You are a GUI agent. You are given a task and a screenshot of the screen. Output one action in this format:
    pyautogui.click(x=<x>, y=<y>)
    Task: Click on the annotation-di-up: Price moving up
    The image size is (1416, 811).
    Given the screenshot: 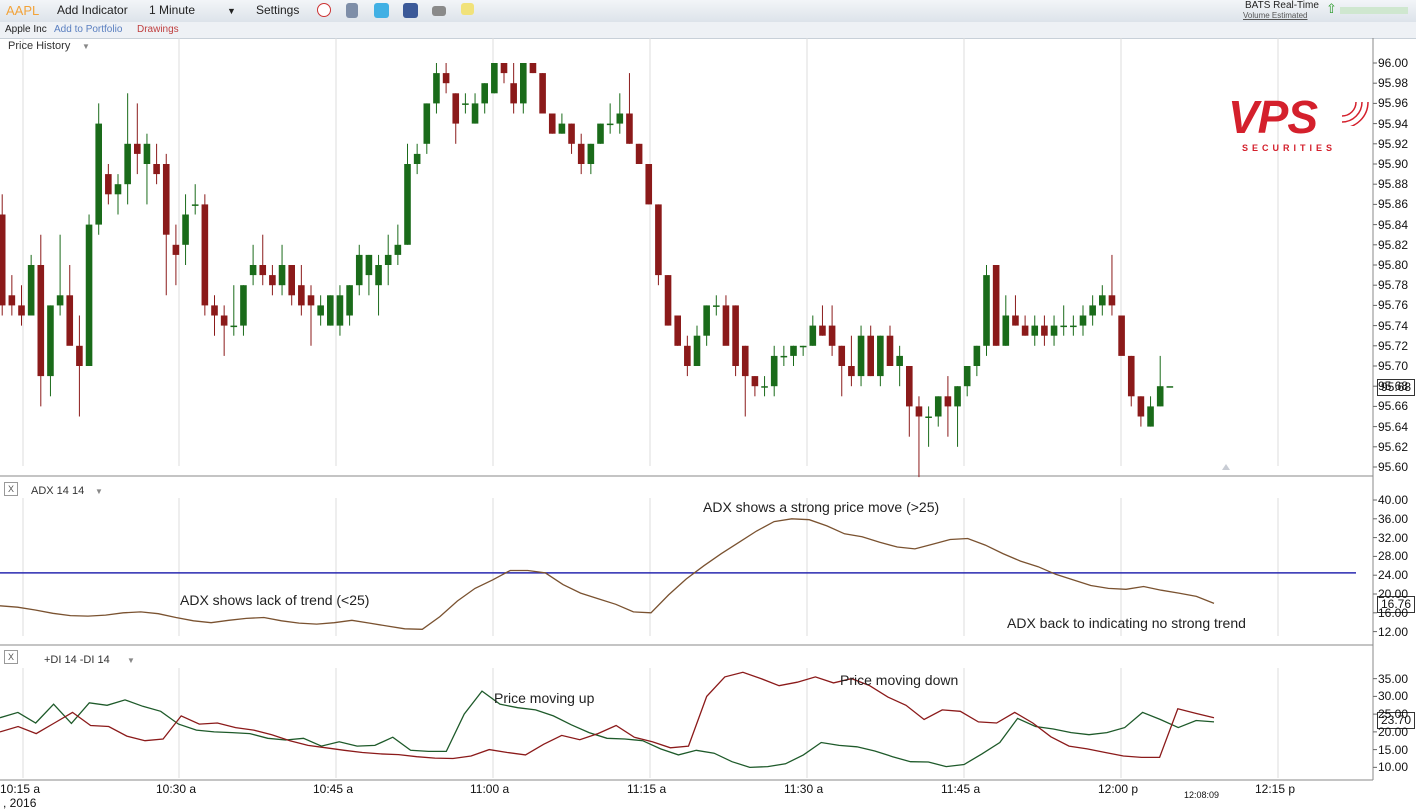 What is the action you would take?
    pyautogui.click(x=544, y=698)
    